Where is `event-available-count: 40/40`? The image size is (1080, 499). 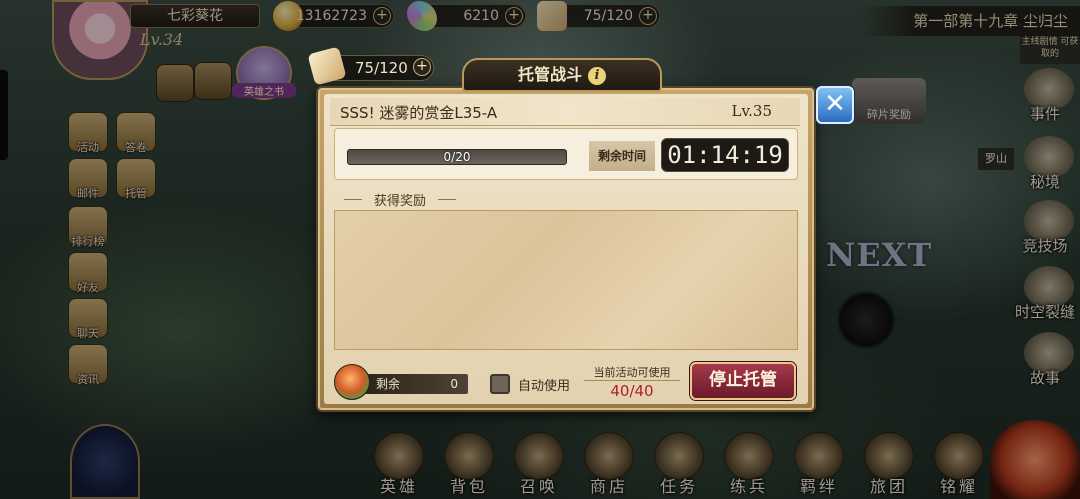
event-available-count: 40/40 is located at coordinates (632, 391).